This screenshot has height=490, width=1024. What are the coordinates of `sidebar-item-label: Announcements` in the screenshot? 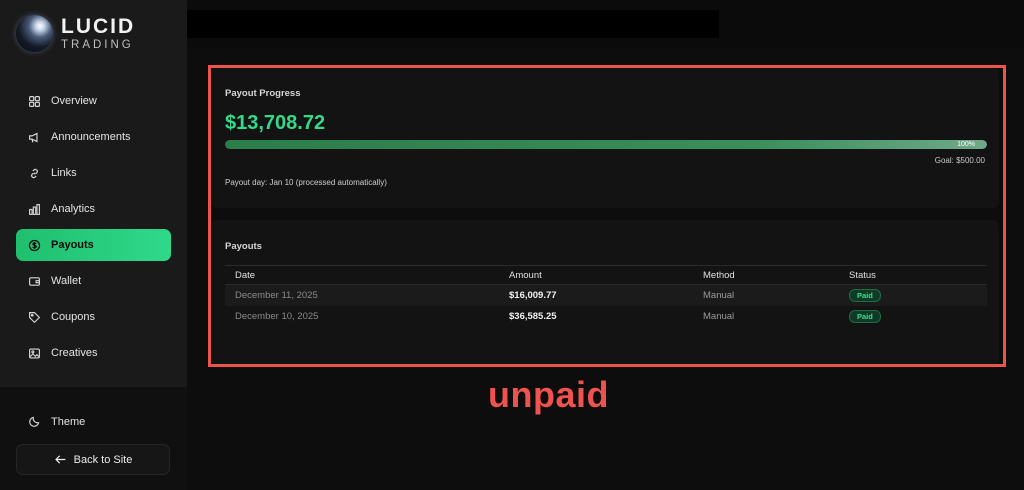 It's located at (91, 137).